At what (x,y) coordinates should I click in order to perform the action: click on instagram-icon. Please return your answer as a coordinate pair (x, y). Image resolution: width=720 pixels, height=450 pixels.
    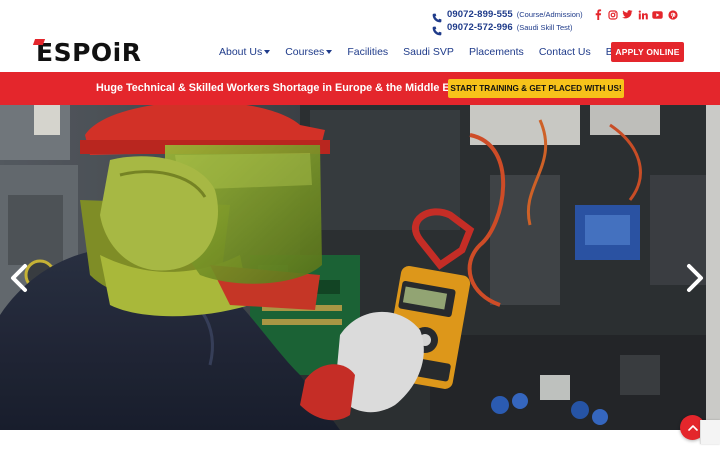
    Looking at the image, I should click on (613, 15).